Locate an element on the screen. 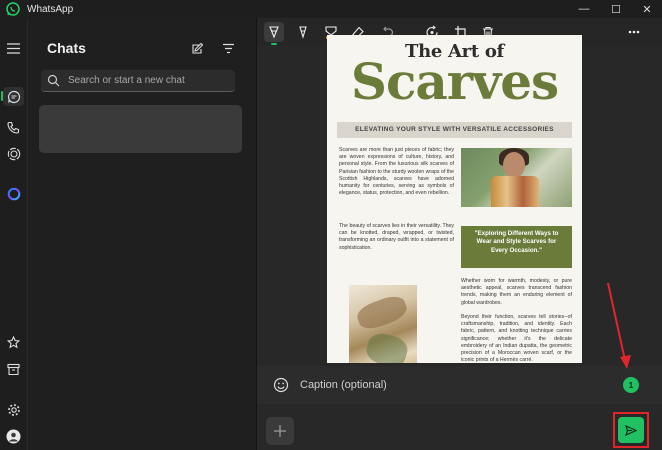 Image resolution: width=662 pixels, height=450 pixels. app-title: WhatsApp is located at coordinates (50, 9).